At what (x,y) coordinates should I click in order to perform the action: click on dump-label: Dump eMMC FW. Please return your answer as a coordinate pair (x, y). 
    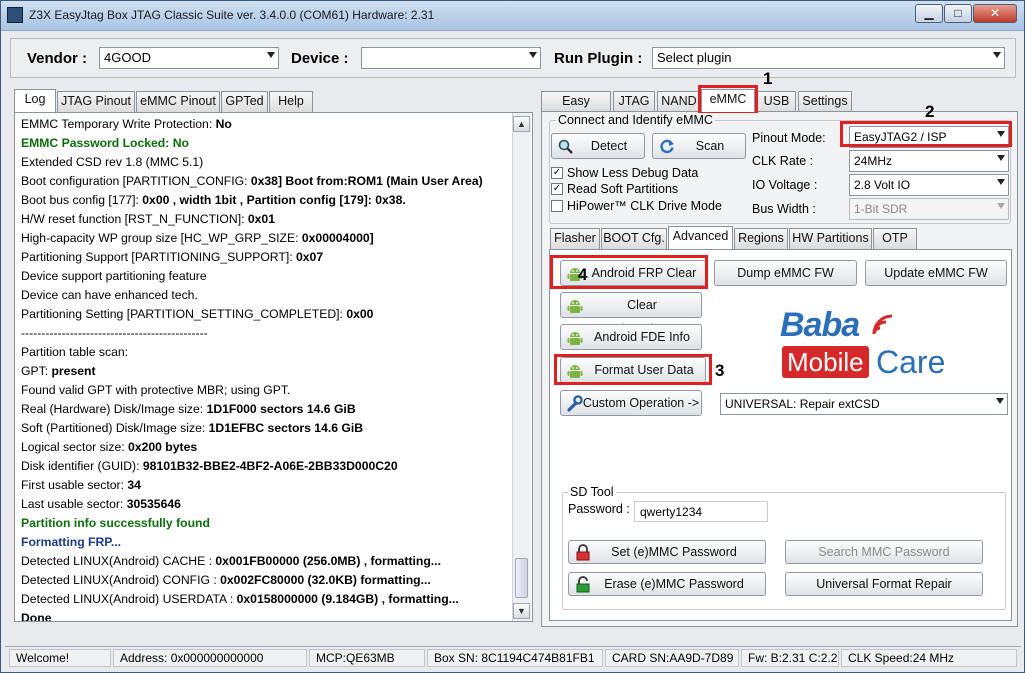
    Looking at the image, I should click on (785, 273).